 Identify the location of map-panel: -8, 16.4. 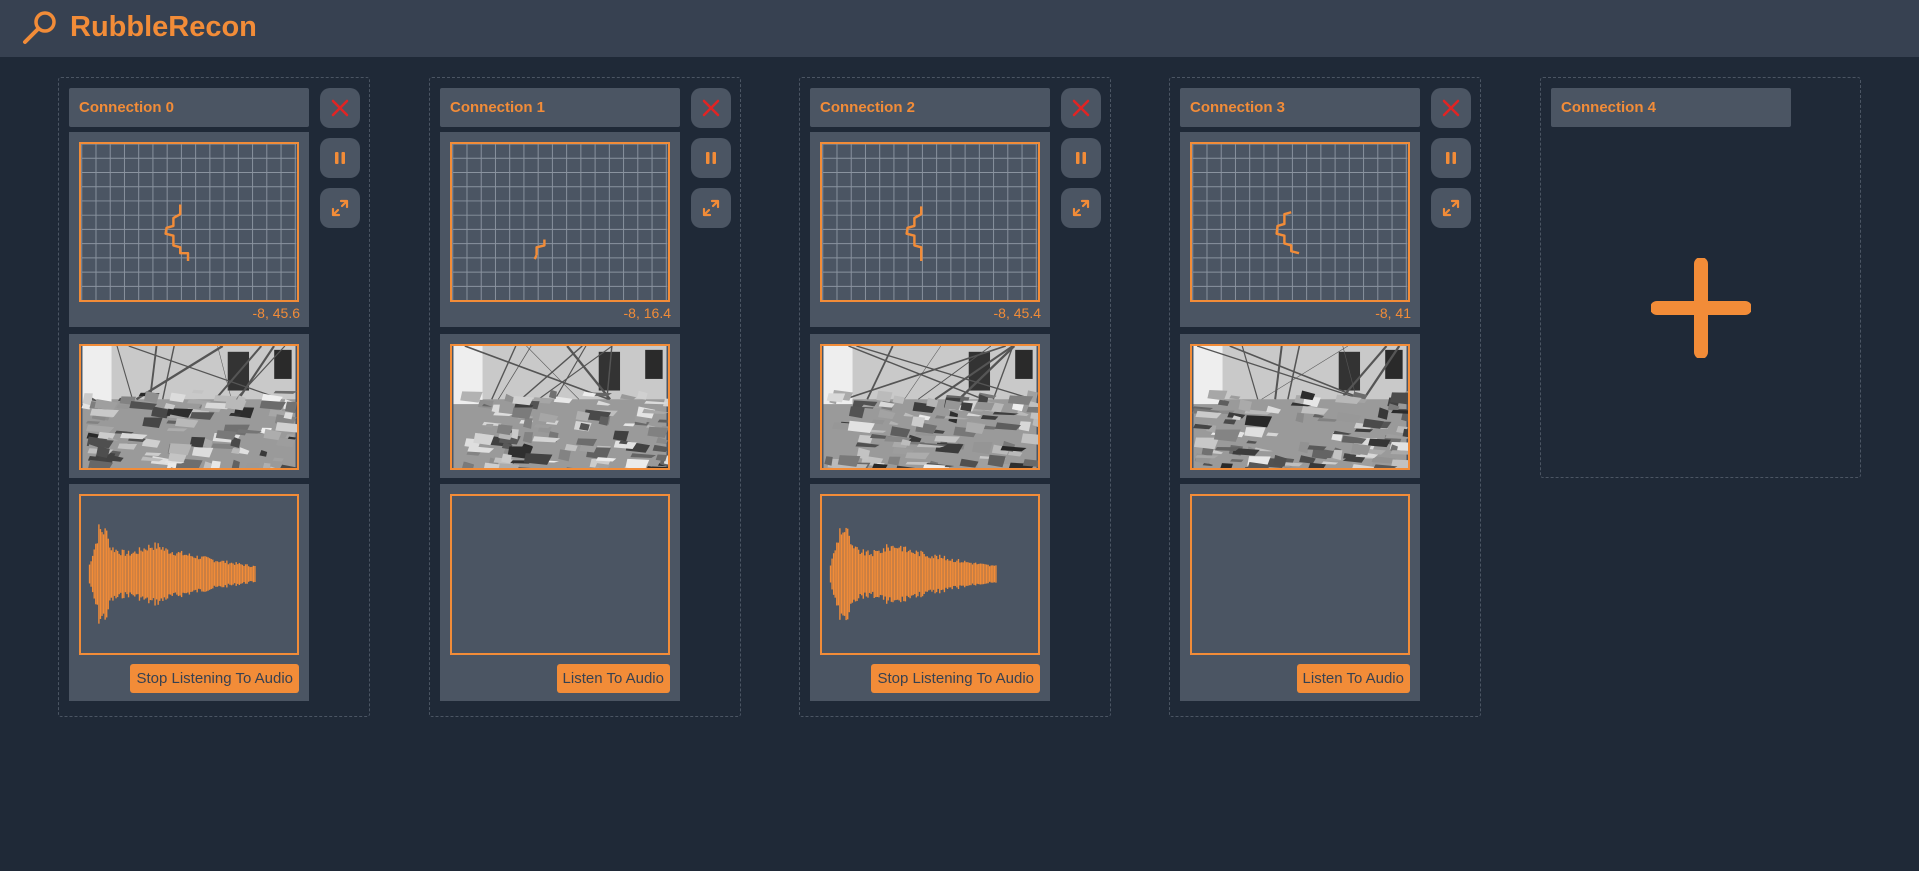
(560, 229).